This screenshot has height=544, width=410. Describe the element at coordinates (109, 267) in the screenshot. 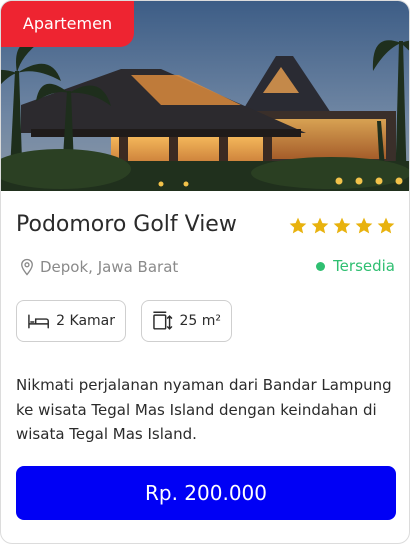

I see `location-text: Depok, Jawa Barat` at that location.